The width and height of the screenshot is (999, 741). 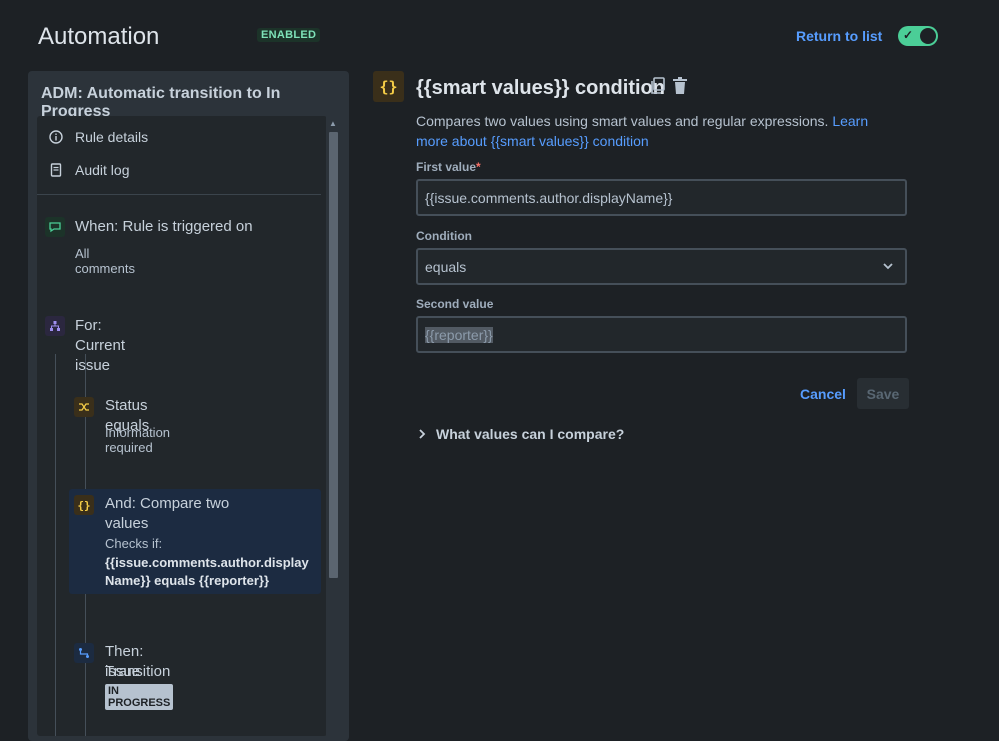 What do you see at coordinates (459, 335) in the screenshot?
I see `second-value-text: {{reporter}}` at bounding box center [459, 335].